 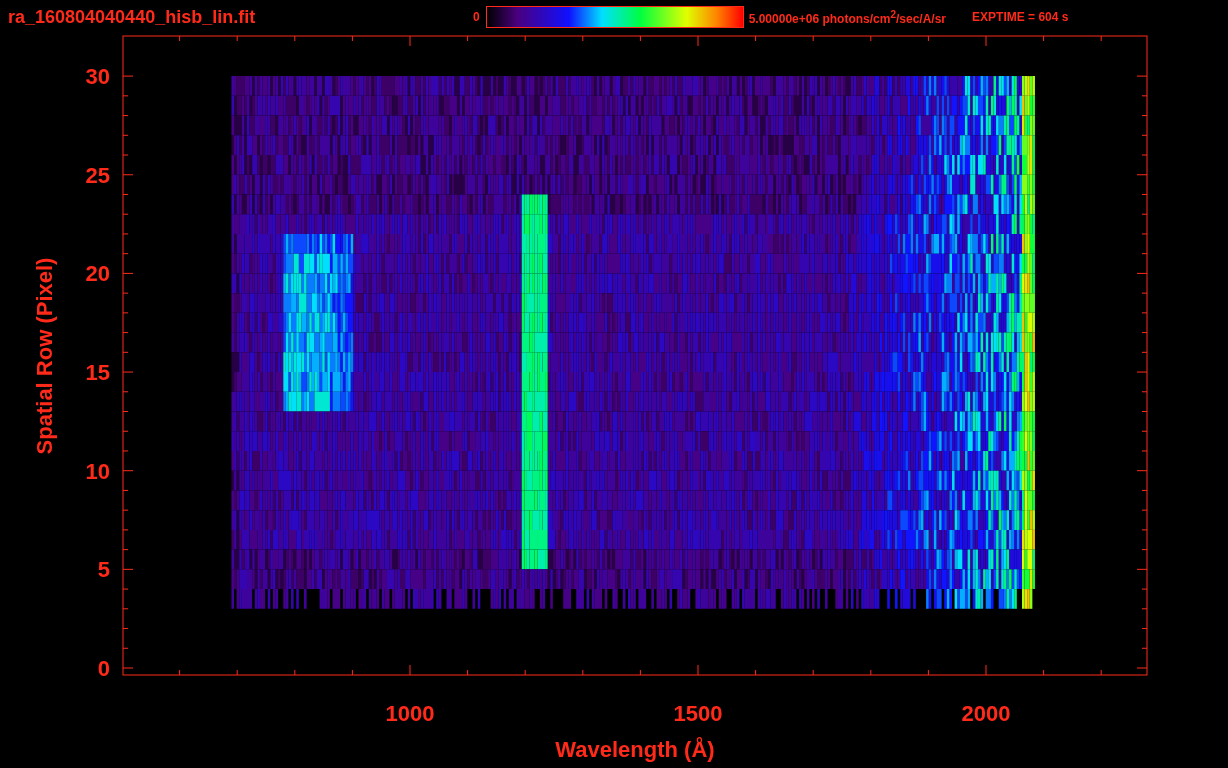 What do you see at coordinates (97, 373) in the screenshot?
I see `y-tick-label: 15` at bounding box center [97, 373].